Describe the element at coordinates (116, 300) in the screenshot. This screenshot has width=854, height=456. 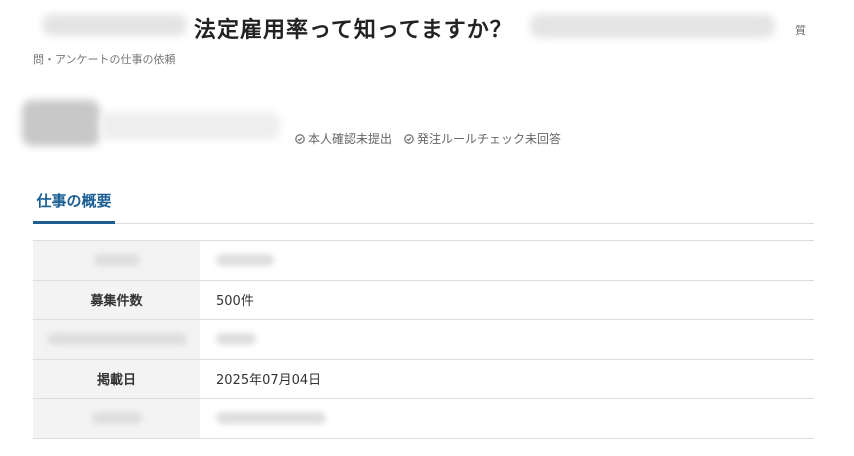
I see `row-label-recruit-count: 募集件数` at that location.